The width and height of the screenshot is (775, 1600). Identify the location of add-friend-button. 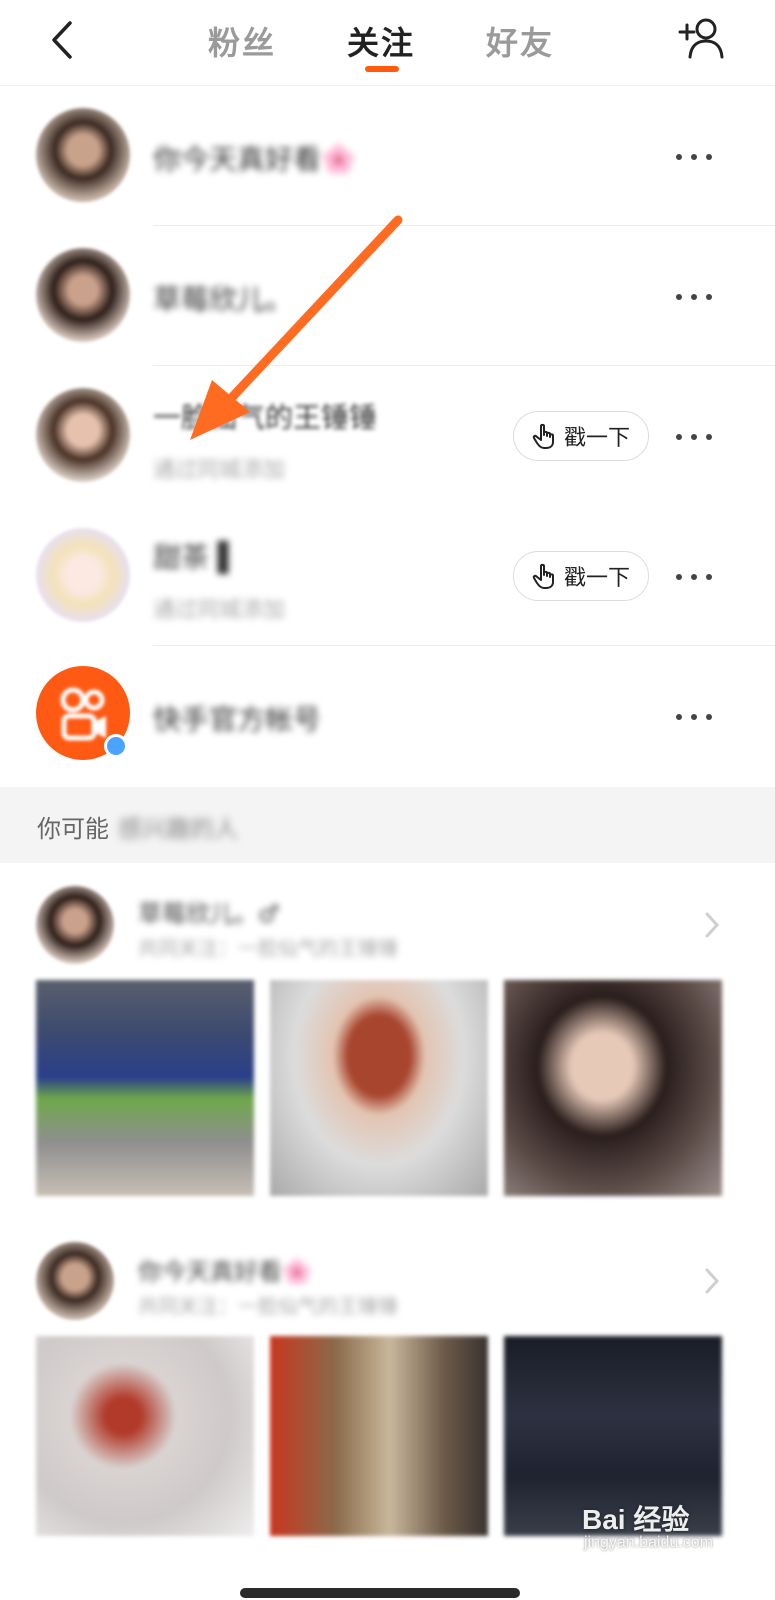
(701, 38).